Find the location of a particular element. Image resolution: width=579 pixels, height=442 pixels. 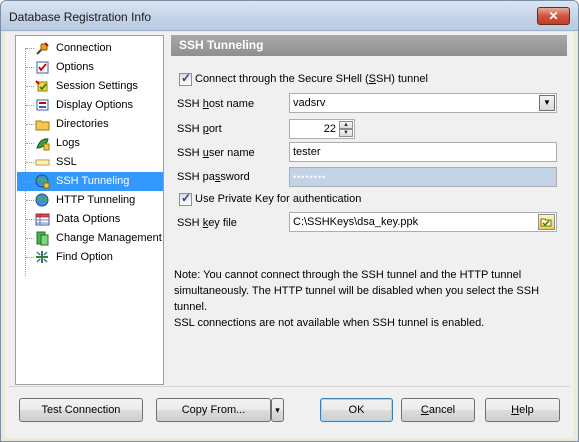

sidebar-item-label: Data Options is located at coordinates (88, 219).